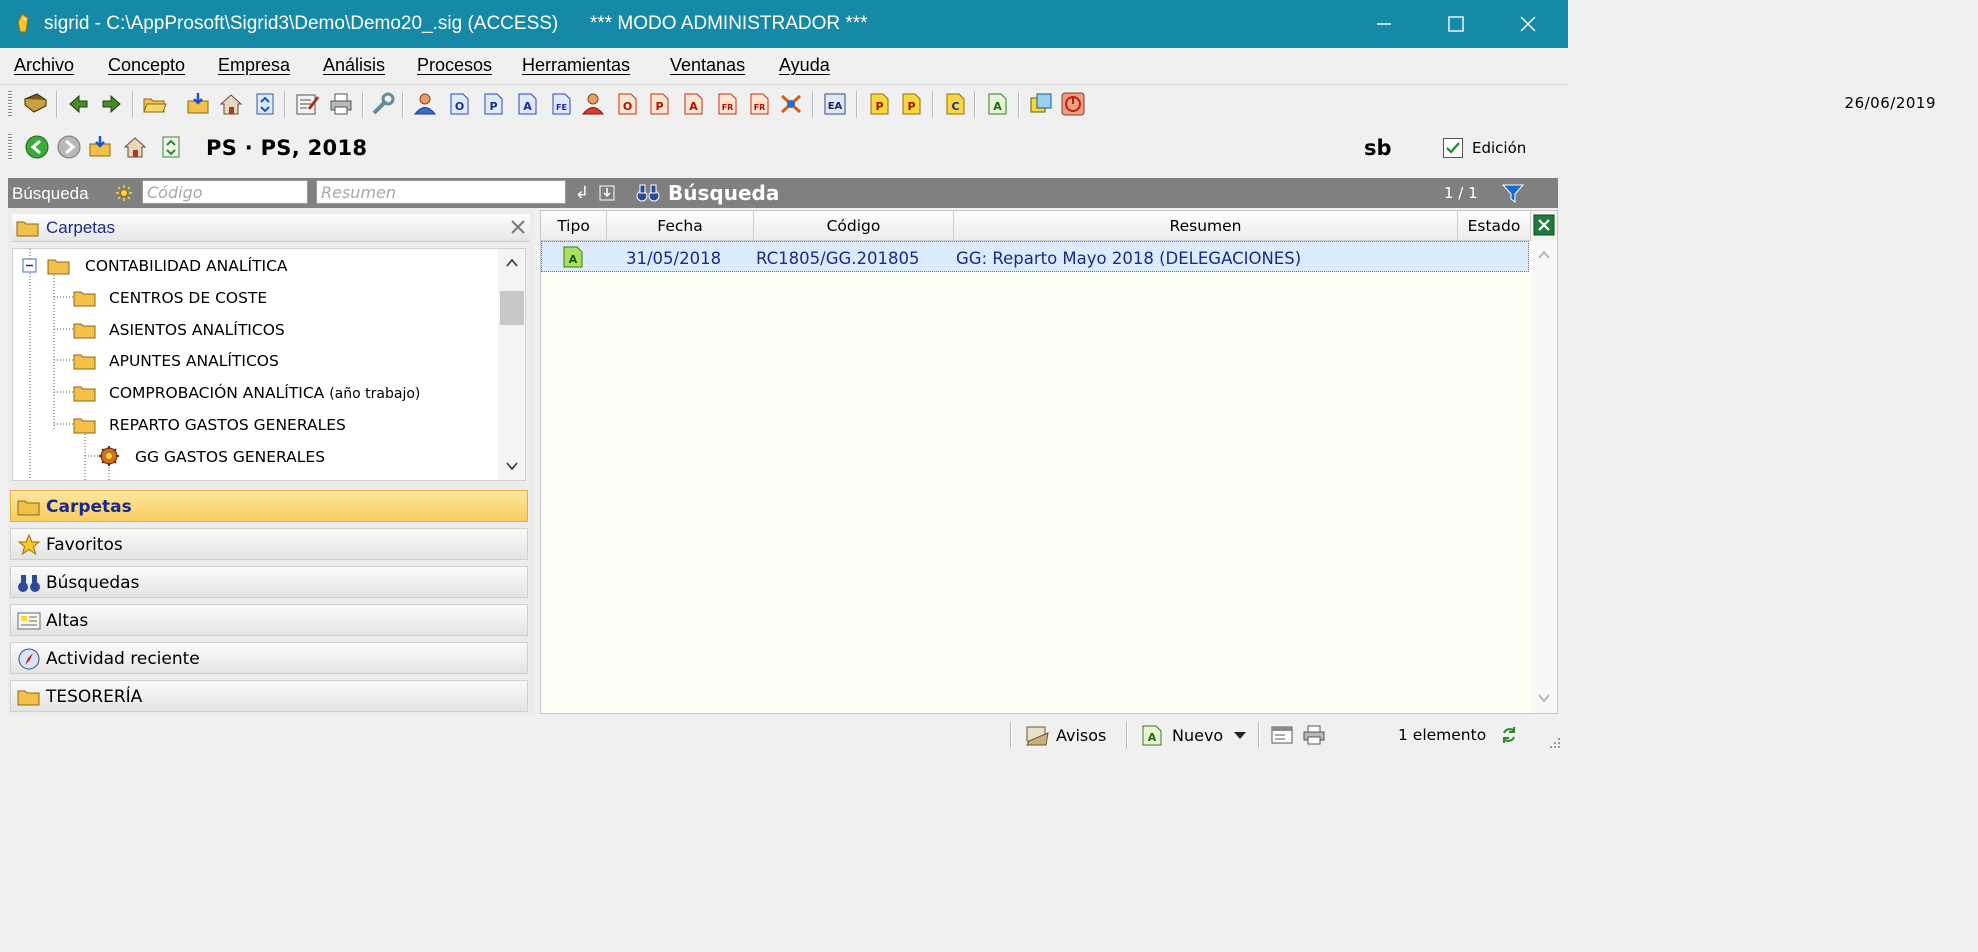 This screenshot has height=952, width=1978. Describe the element at coordinates (459, 104) in the screenshot. I see `doc-o-blue-icon: O` at that location.